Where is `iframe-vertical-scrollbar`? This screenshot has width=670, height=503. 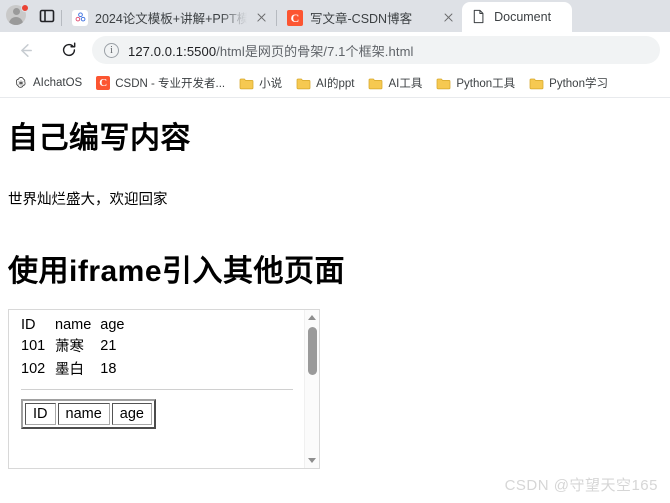 iframe-vertical-scrollbar is located at coordinates (311, 389).